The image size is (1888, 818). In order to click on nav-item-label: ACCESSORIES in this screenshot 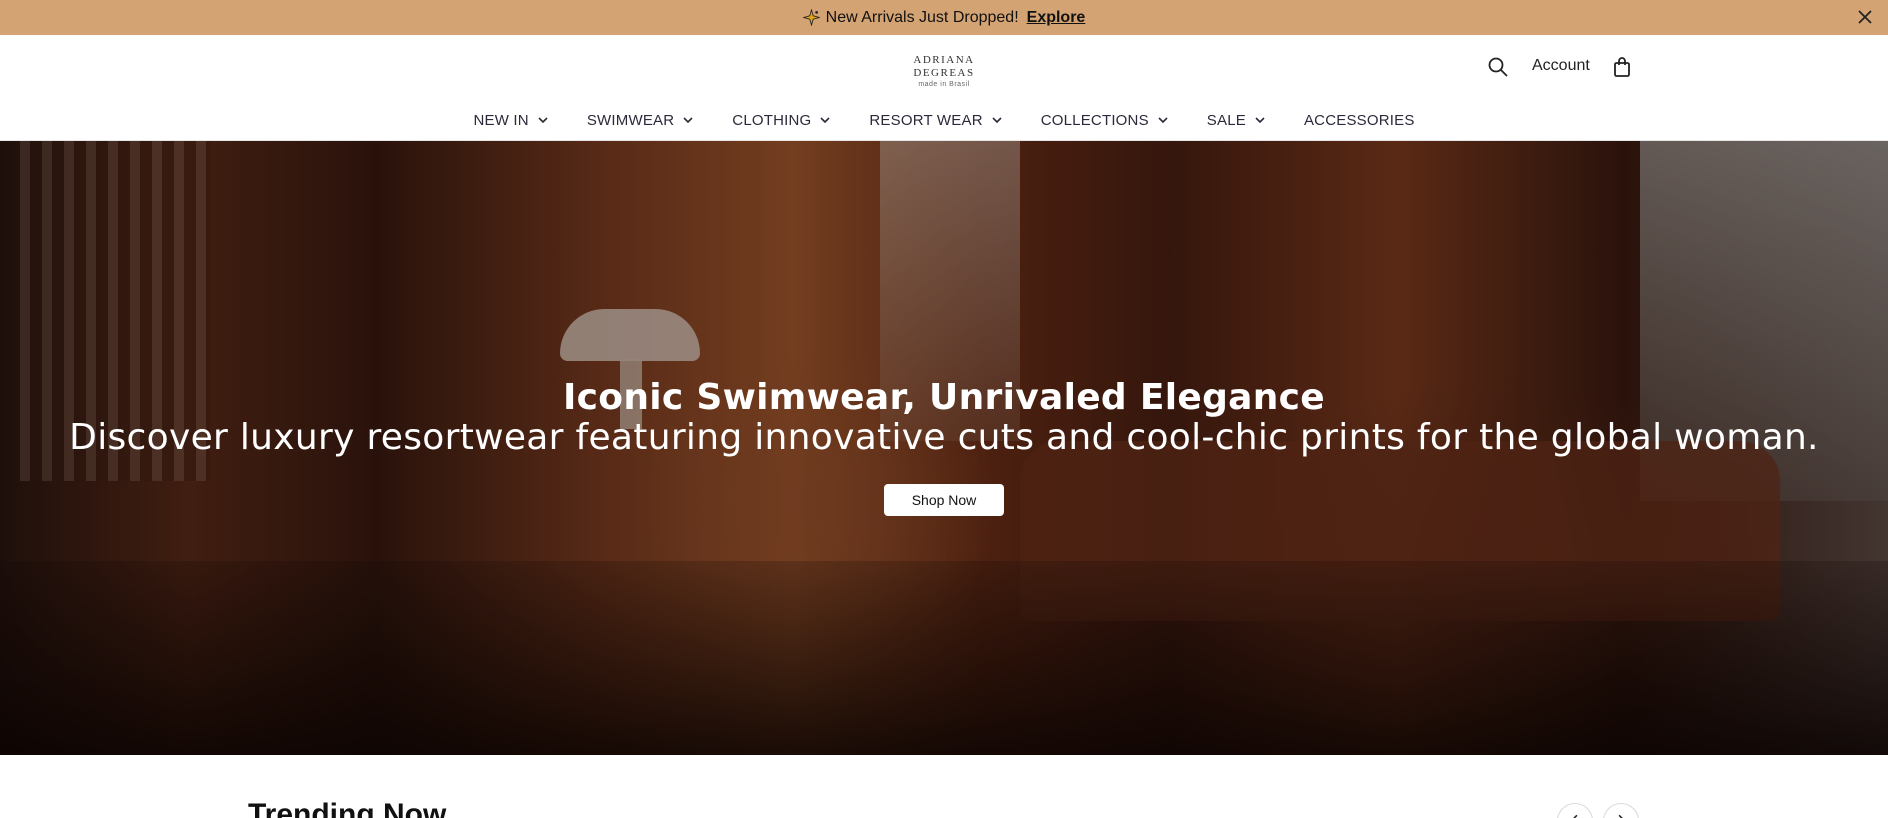, I will do `click(1359, 120)`.